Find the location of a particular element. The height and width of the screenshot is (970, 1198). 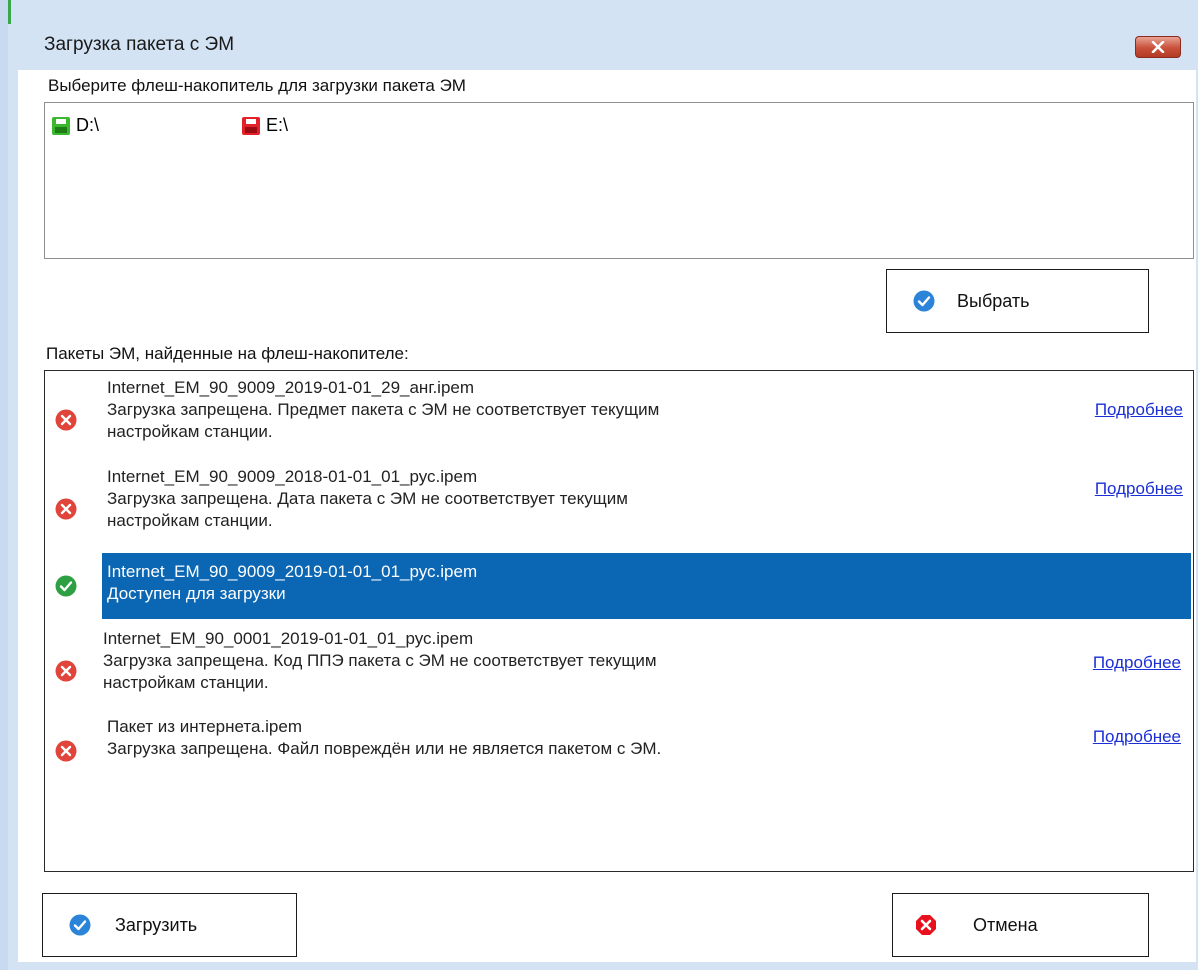

close-button is located at coordinates (1158, 47).